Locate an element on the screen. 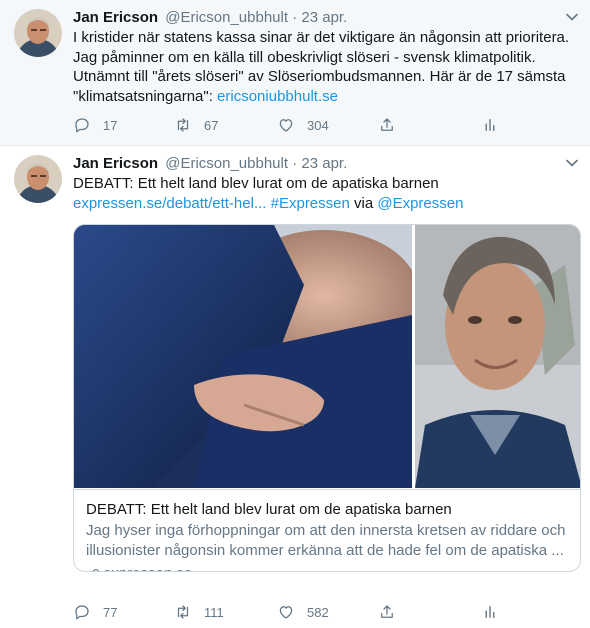 The image size is (590, 628). retweet-button: 67 is located at coordinates (196, 125).